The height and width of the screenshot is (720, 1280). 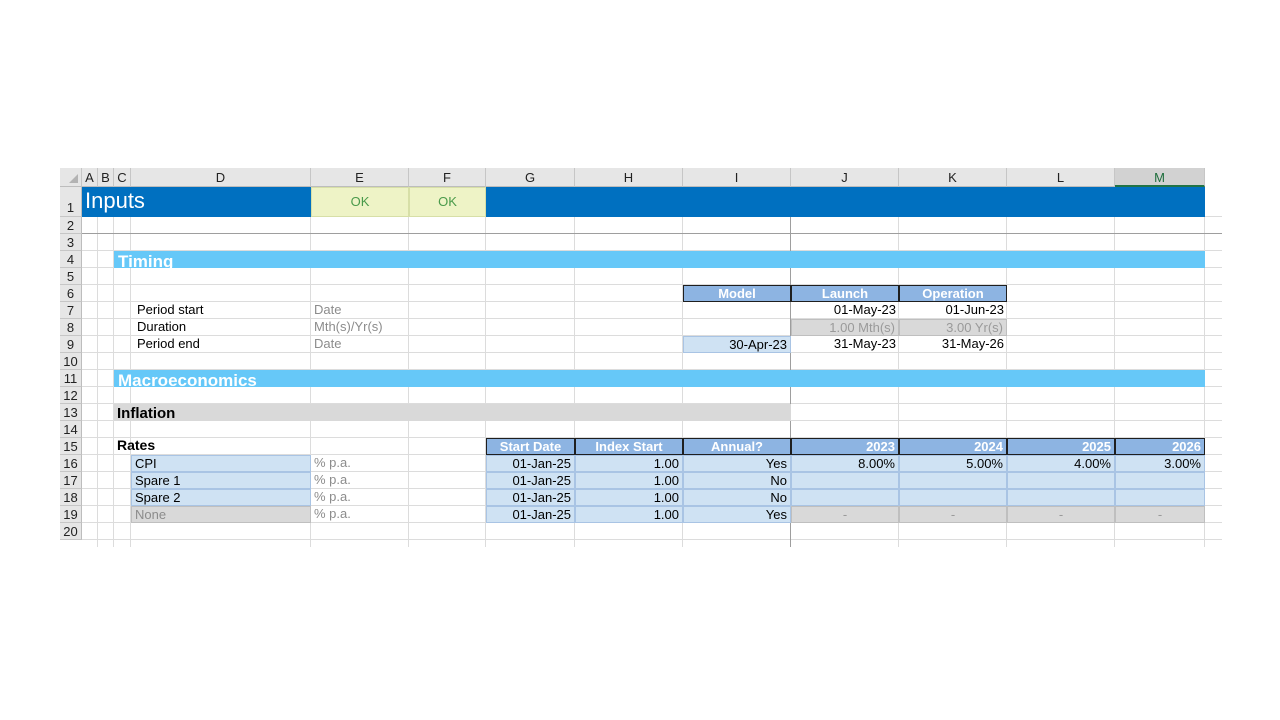 I want to click on row-header-1: 1, so click(x=71, y=202).